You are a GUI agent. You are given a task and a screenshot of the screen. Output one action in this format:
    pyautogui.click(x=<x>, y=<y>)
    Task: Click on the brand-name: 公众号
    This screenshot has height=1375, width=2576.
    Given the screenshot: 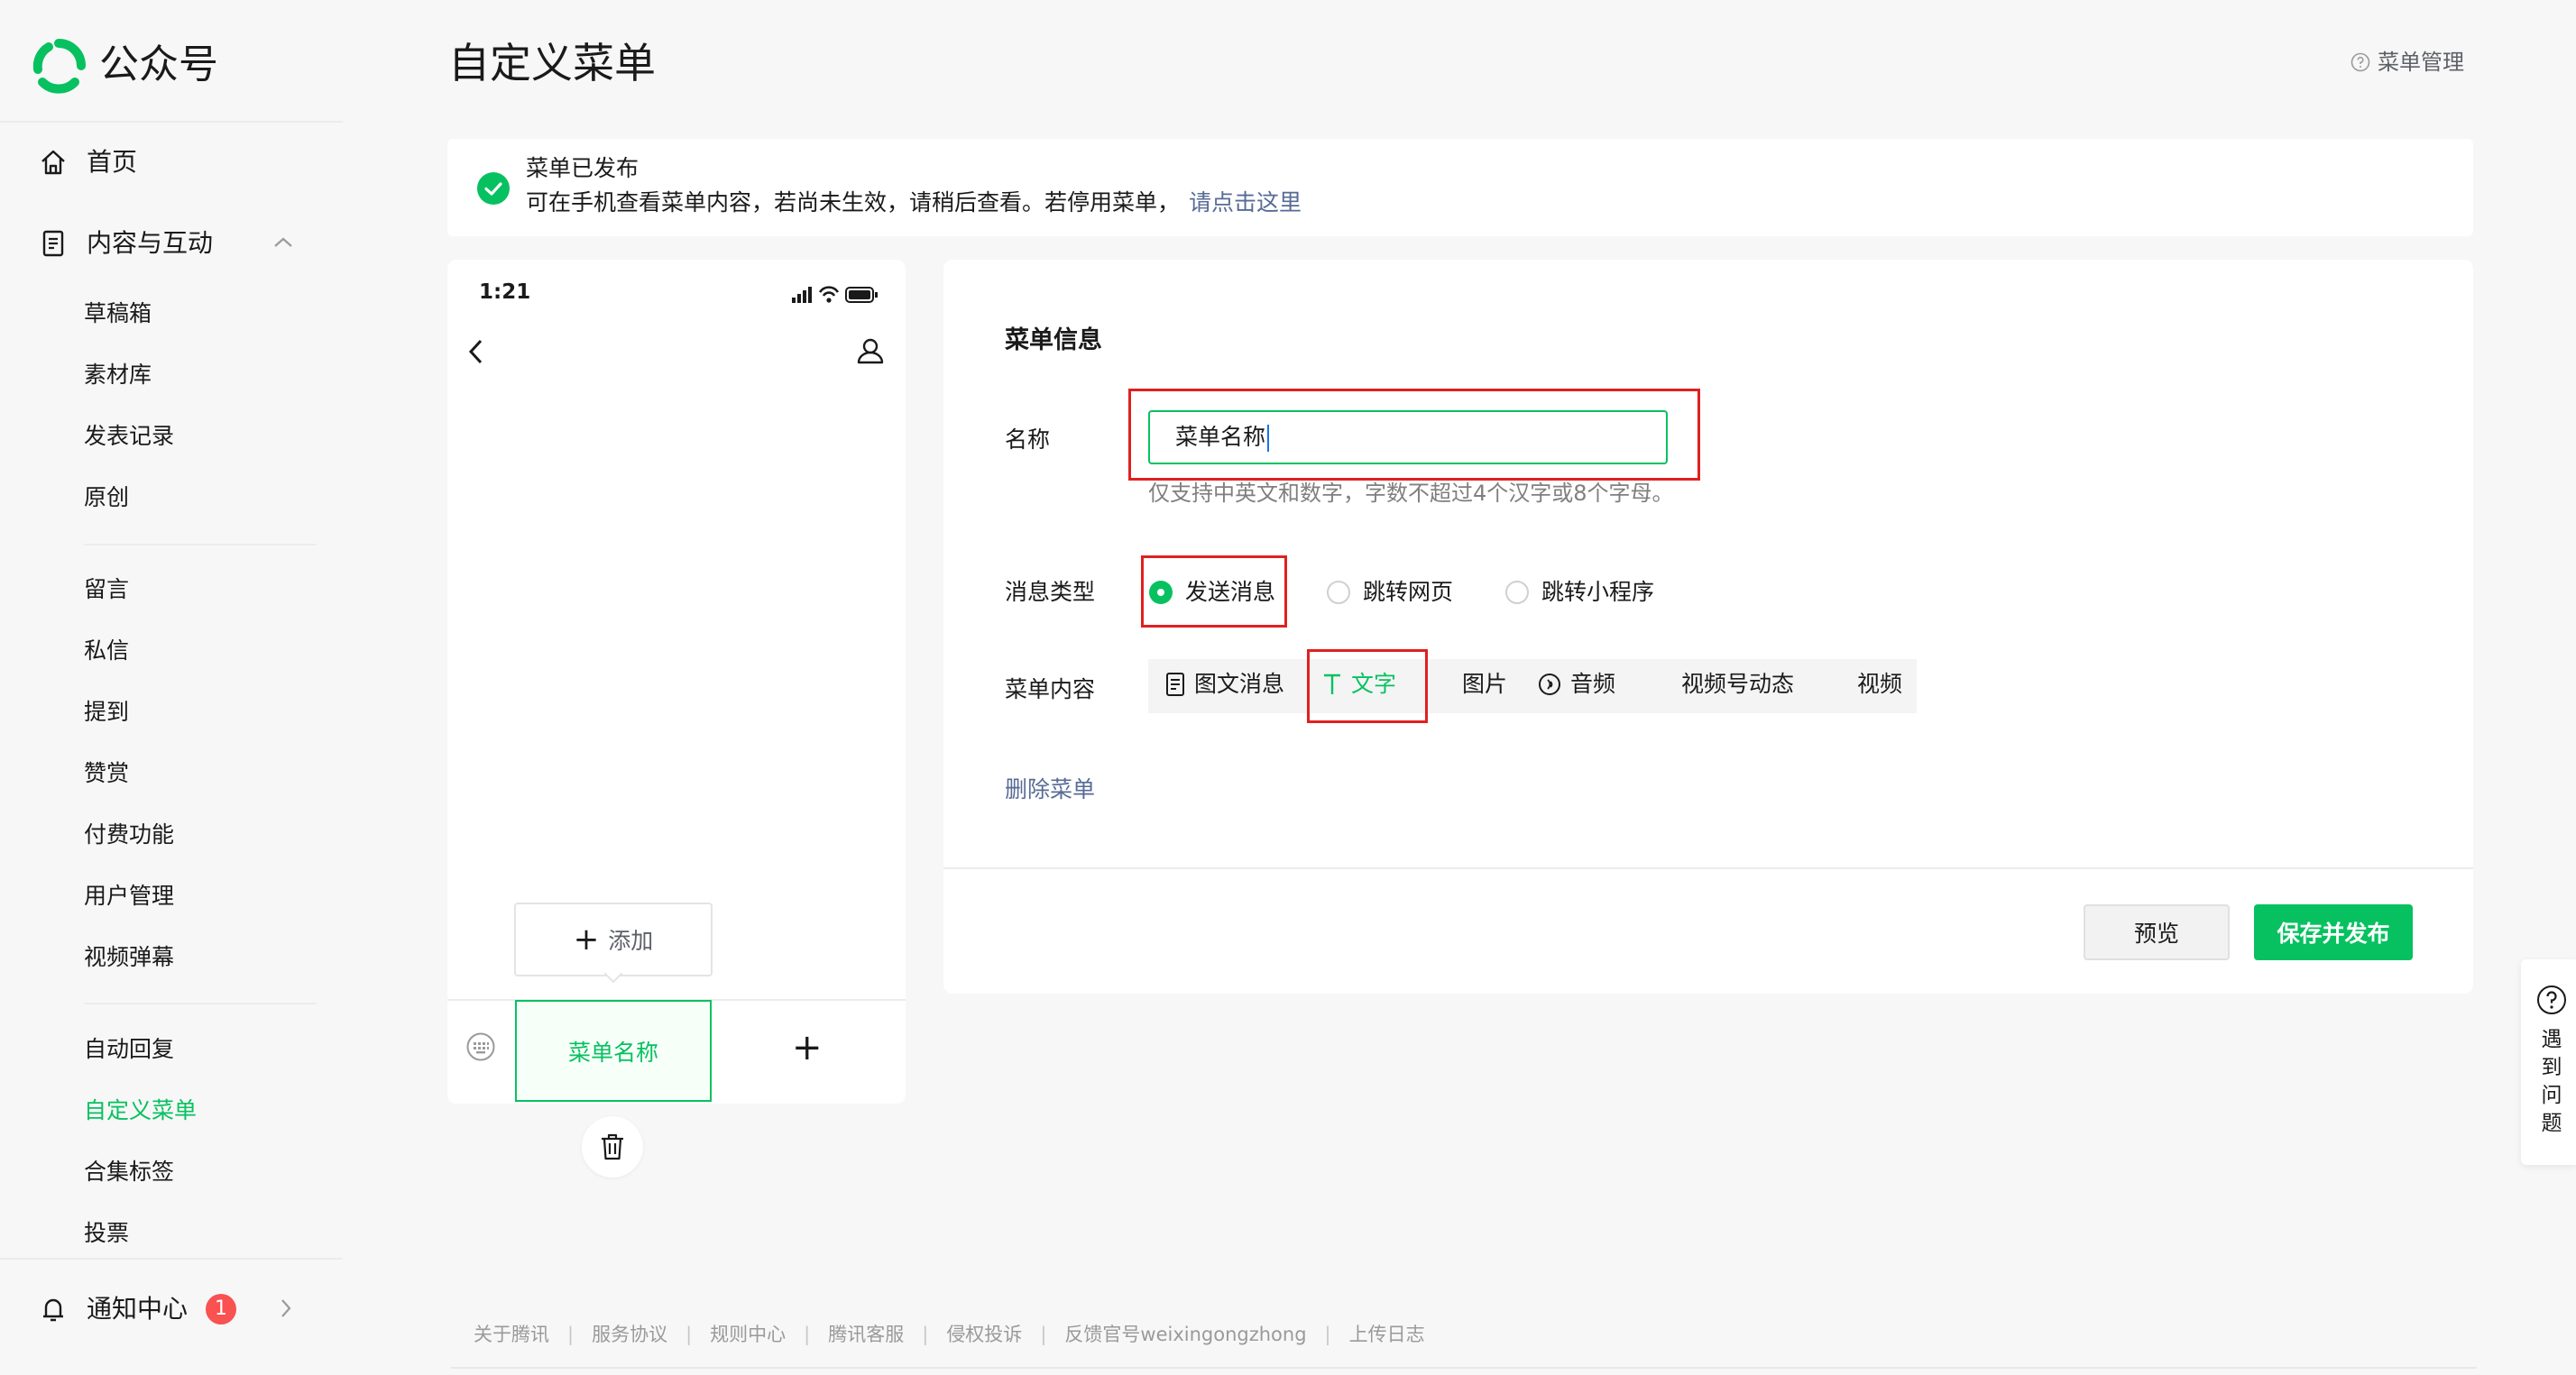 What is the action you would take?
    pyautogui.click(x=158, y=64)
    